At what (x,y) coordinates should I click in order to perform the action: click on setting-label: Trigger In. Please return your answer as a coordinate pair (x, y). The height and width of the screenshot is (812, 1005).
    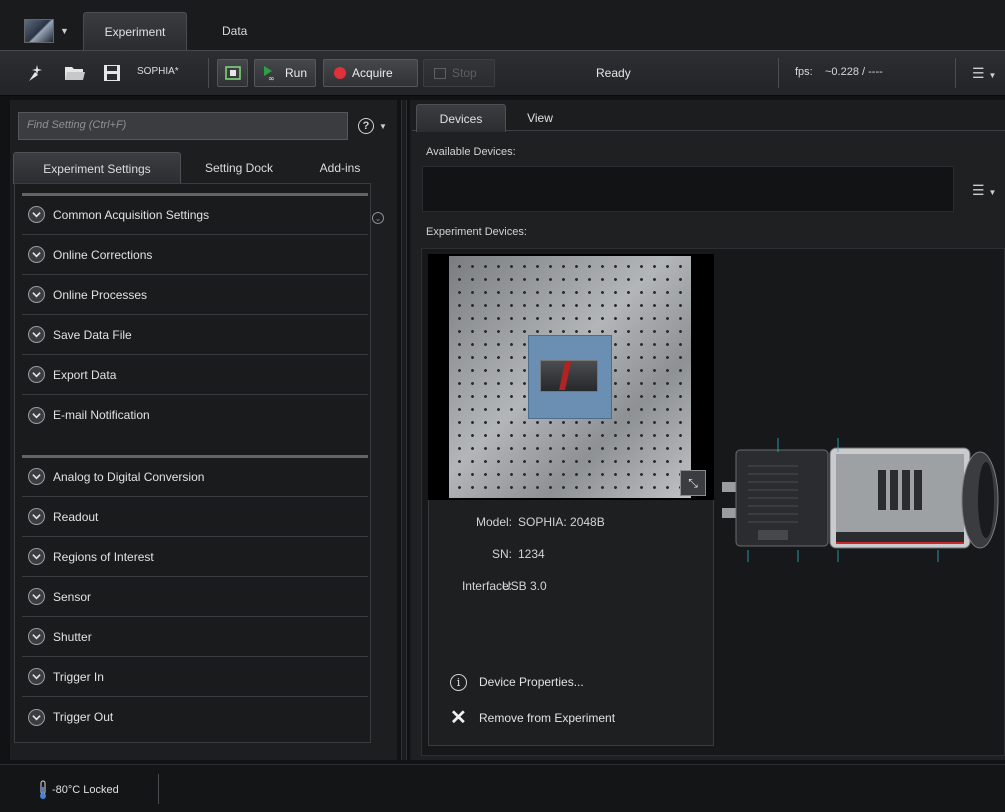
    Looking at the image, I should click on (78, 676).